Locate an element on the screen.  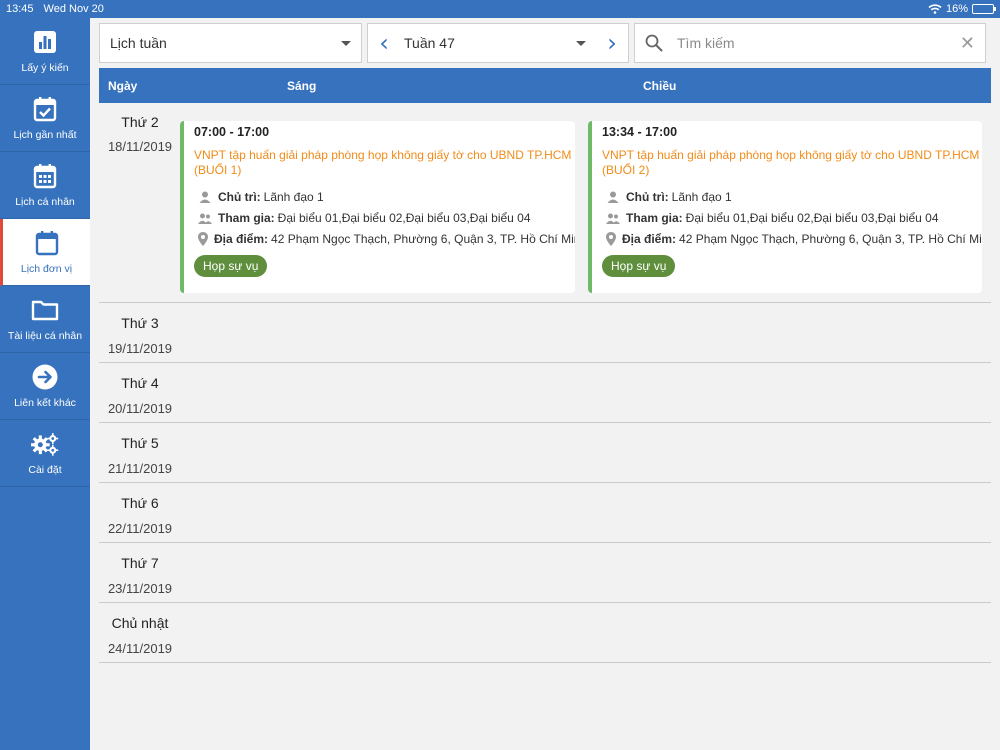
sidebar-item-label: Liên kết khác is located at coordinates (45, 403).